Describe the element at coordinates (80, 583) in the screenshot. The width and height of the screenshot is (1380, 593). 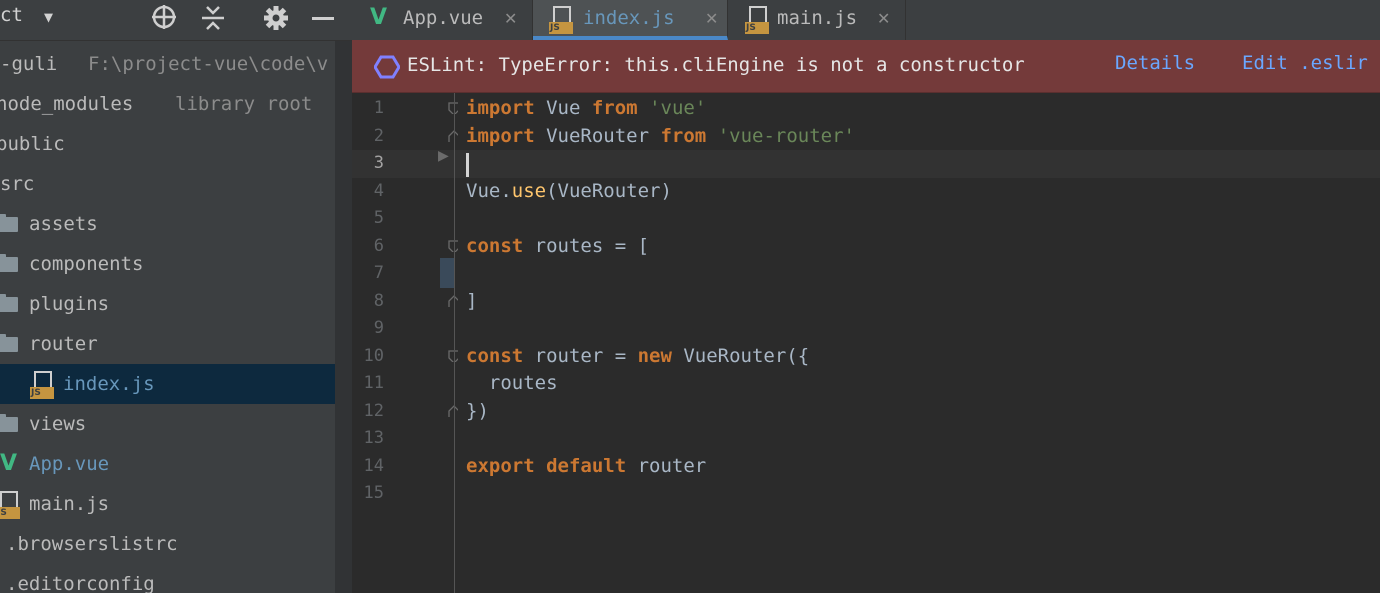
I see `tree-item-label: .editorconfig` at that location.